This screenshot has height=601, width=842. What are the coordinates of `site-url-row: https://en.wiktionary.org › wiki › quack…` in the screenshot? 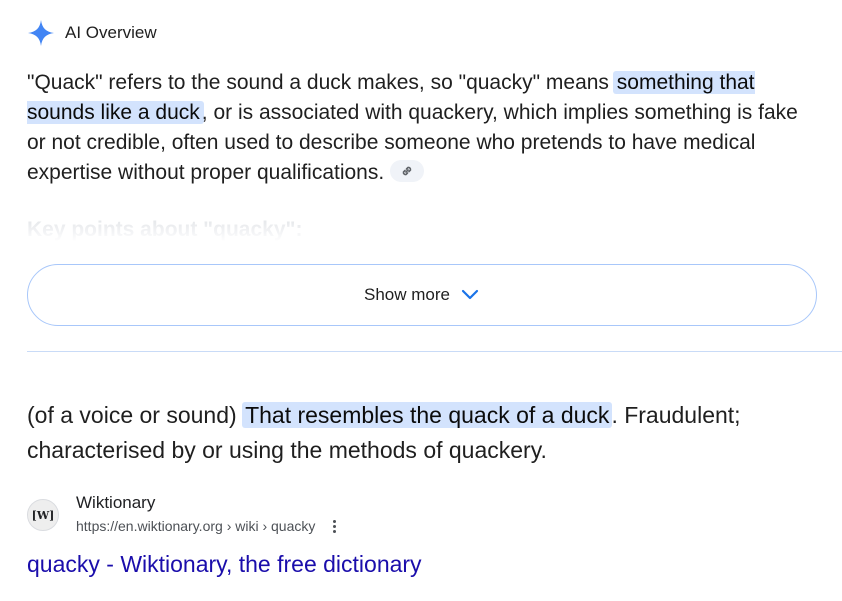 It's located at (207, 526).